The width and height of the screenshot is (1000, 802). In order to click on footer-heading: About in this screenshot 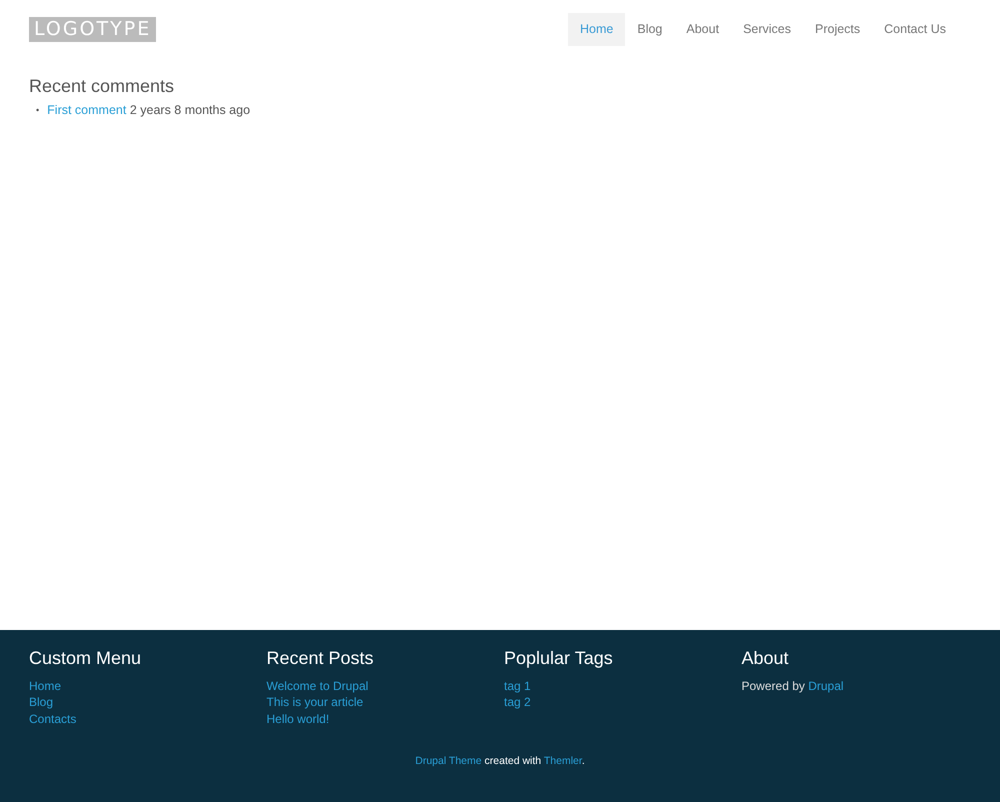, I will do `click(766, 659)`.